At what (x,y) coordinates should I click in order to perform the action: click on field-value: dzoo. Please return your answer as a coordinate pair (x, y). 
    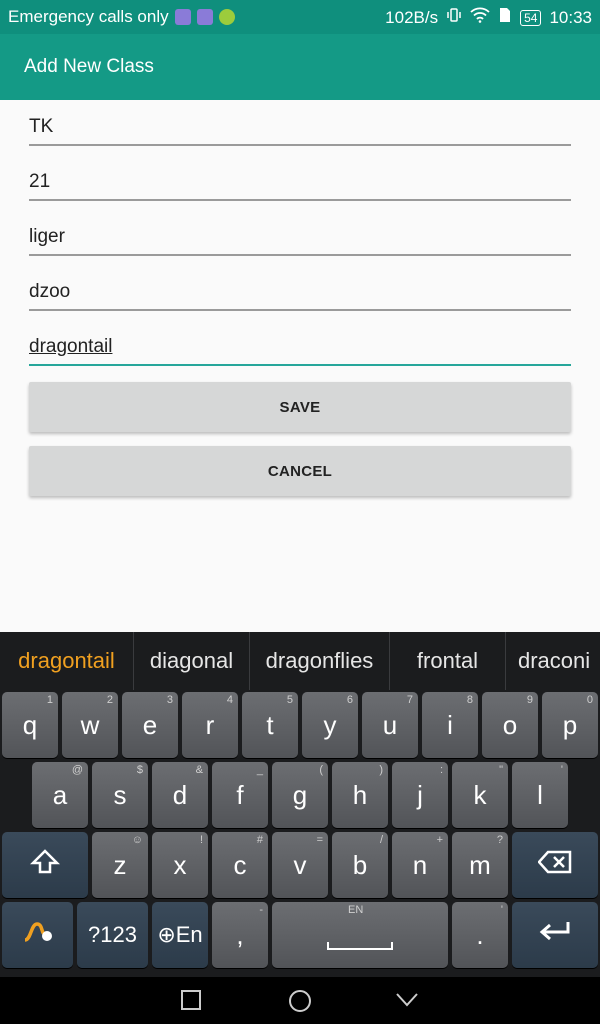
    Looking at the image, I should click on (50, 291).